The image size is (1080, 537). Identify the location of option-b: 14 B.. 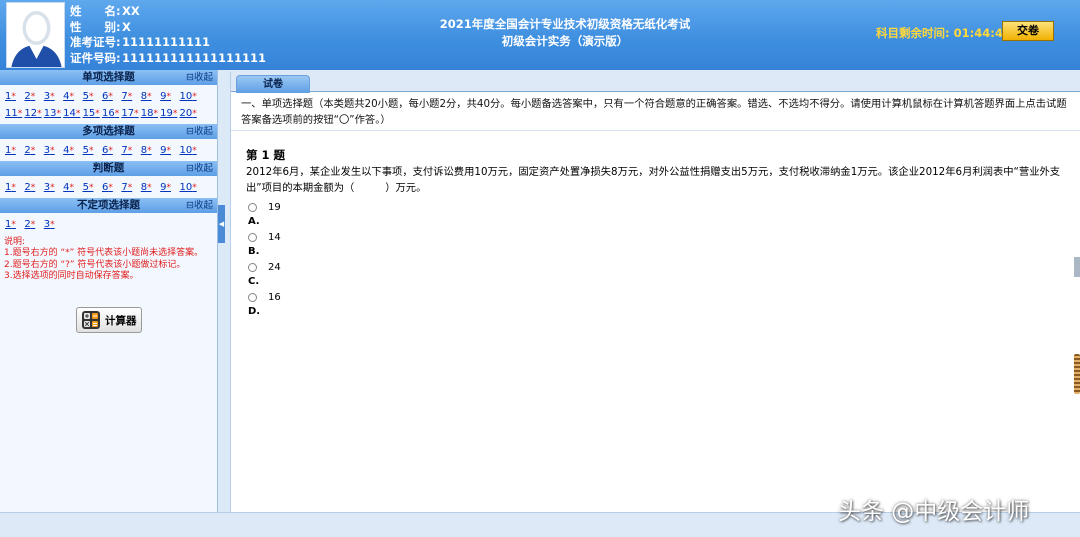
(264, 244).